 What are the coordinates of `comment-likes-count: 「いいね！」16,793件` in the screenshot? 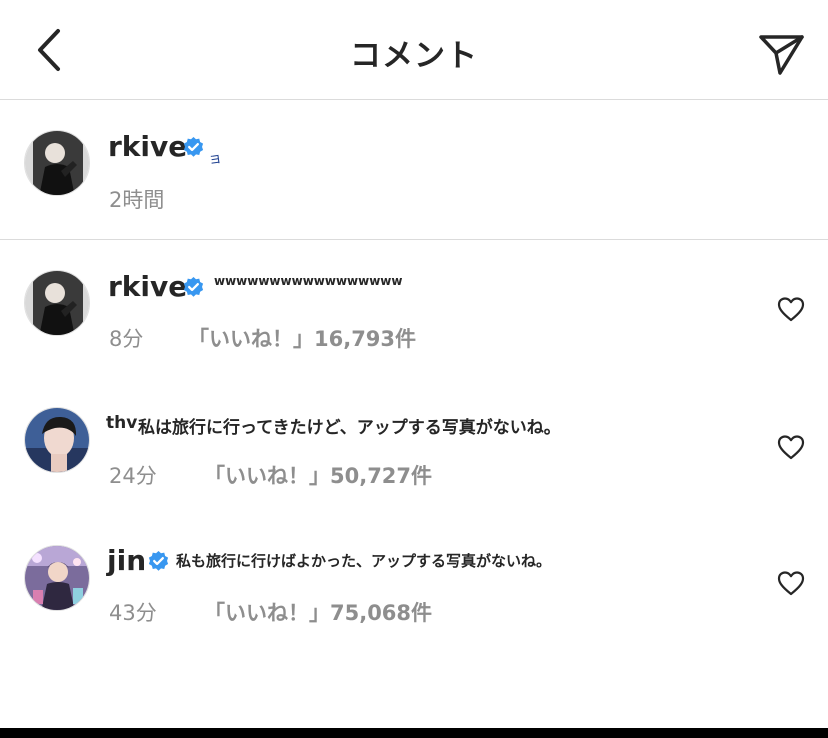 It's located at (302, 338).